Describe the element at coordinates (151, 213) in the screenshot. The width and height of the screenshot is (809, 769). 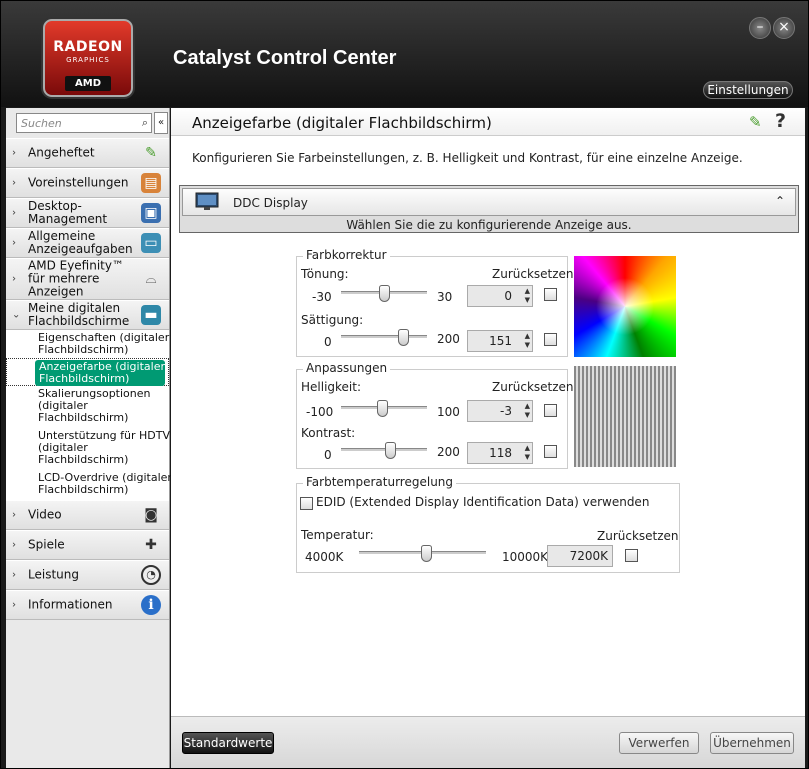
I see `desktop-icon: ▣` at that location.